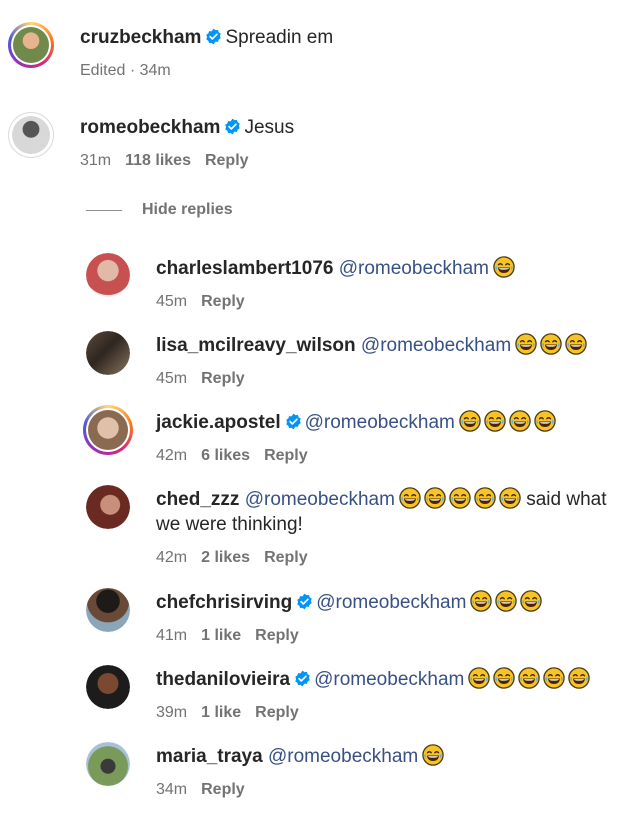 Image resolution: width=634 pixels, height=815 pixels. Describe the element at coordinates (229, 524) in the screenshot. I see `comment-text-continued: we were thinking!` at that location.